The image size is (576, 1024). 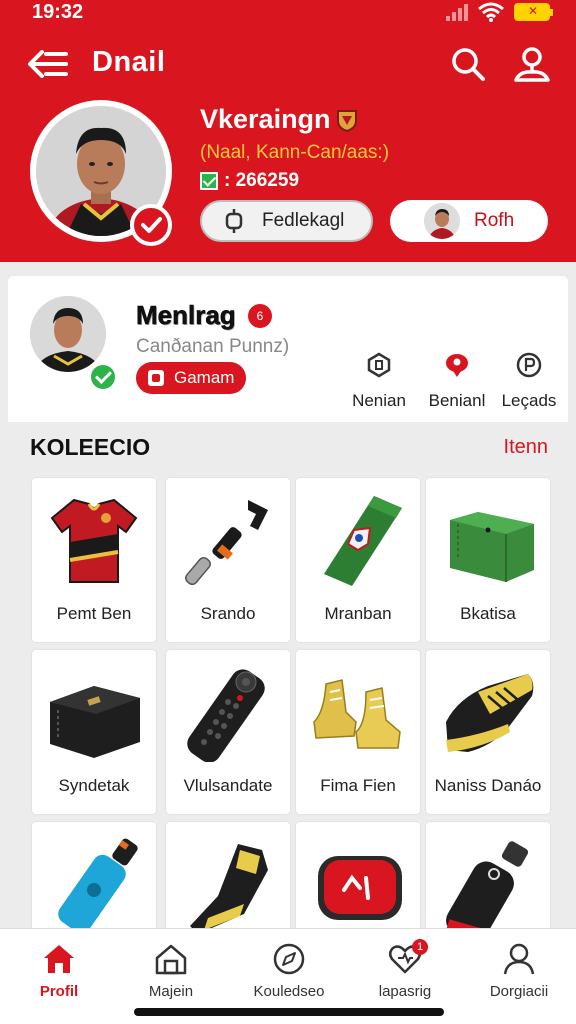 What do you see at coordinates (289, 991) in the screenshot?
I see `nav-label: Kouledseo` at bounding box center [289, 991].